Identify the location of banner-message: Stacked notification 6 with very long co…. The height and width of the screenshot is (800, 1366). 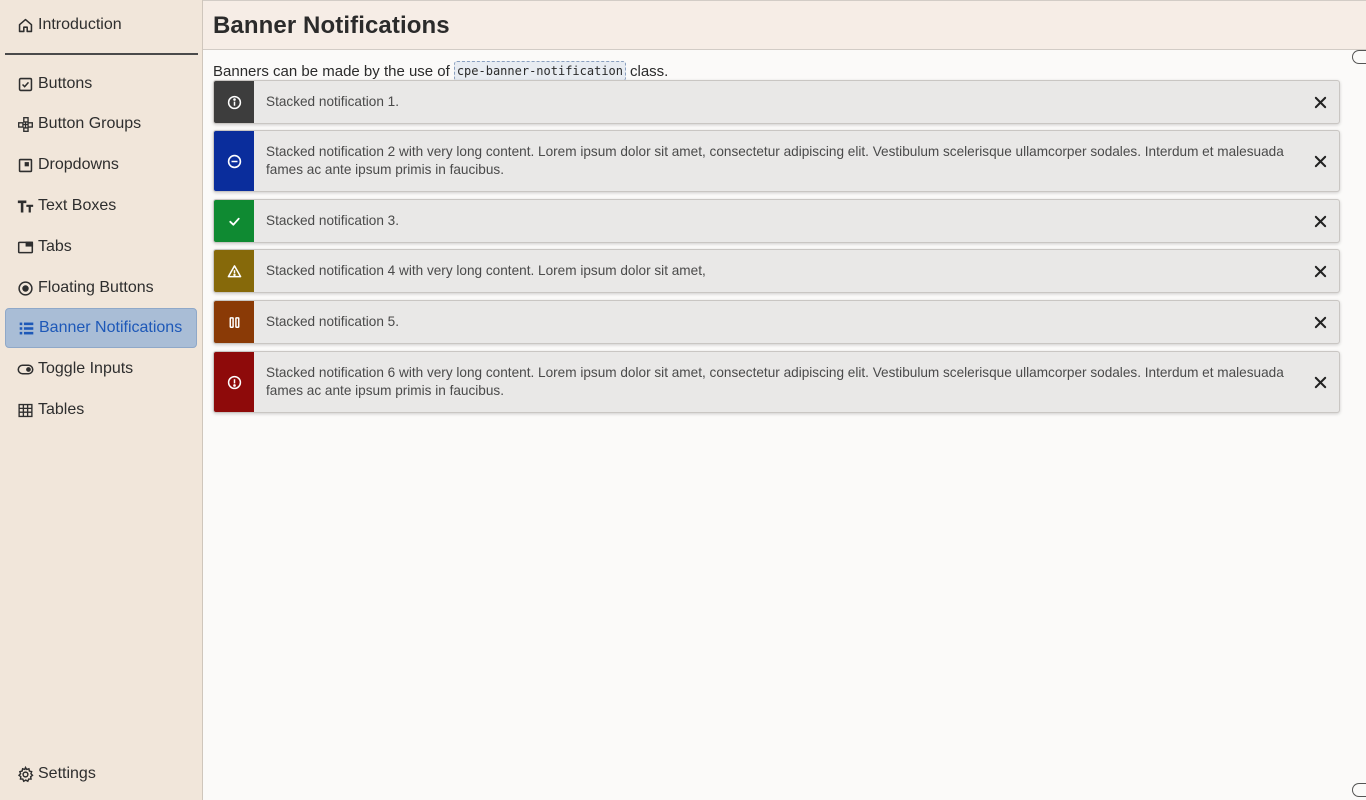
(775, 381).